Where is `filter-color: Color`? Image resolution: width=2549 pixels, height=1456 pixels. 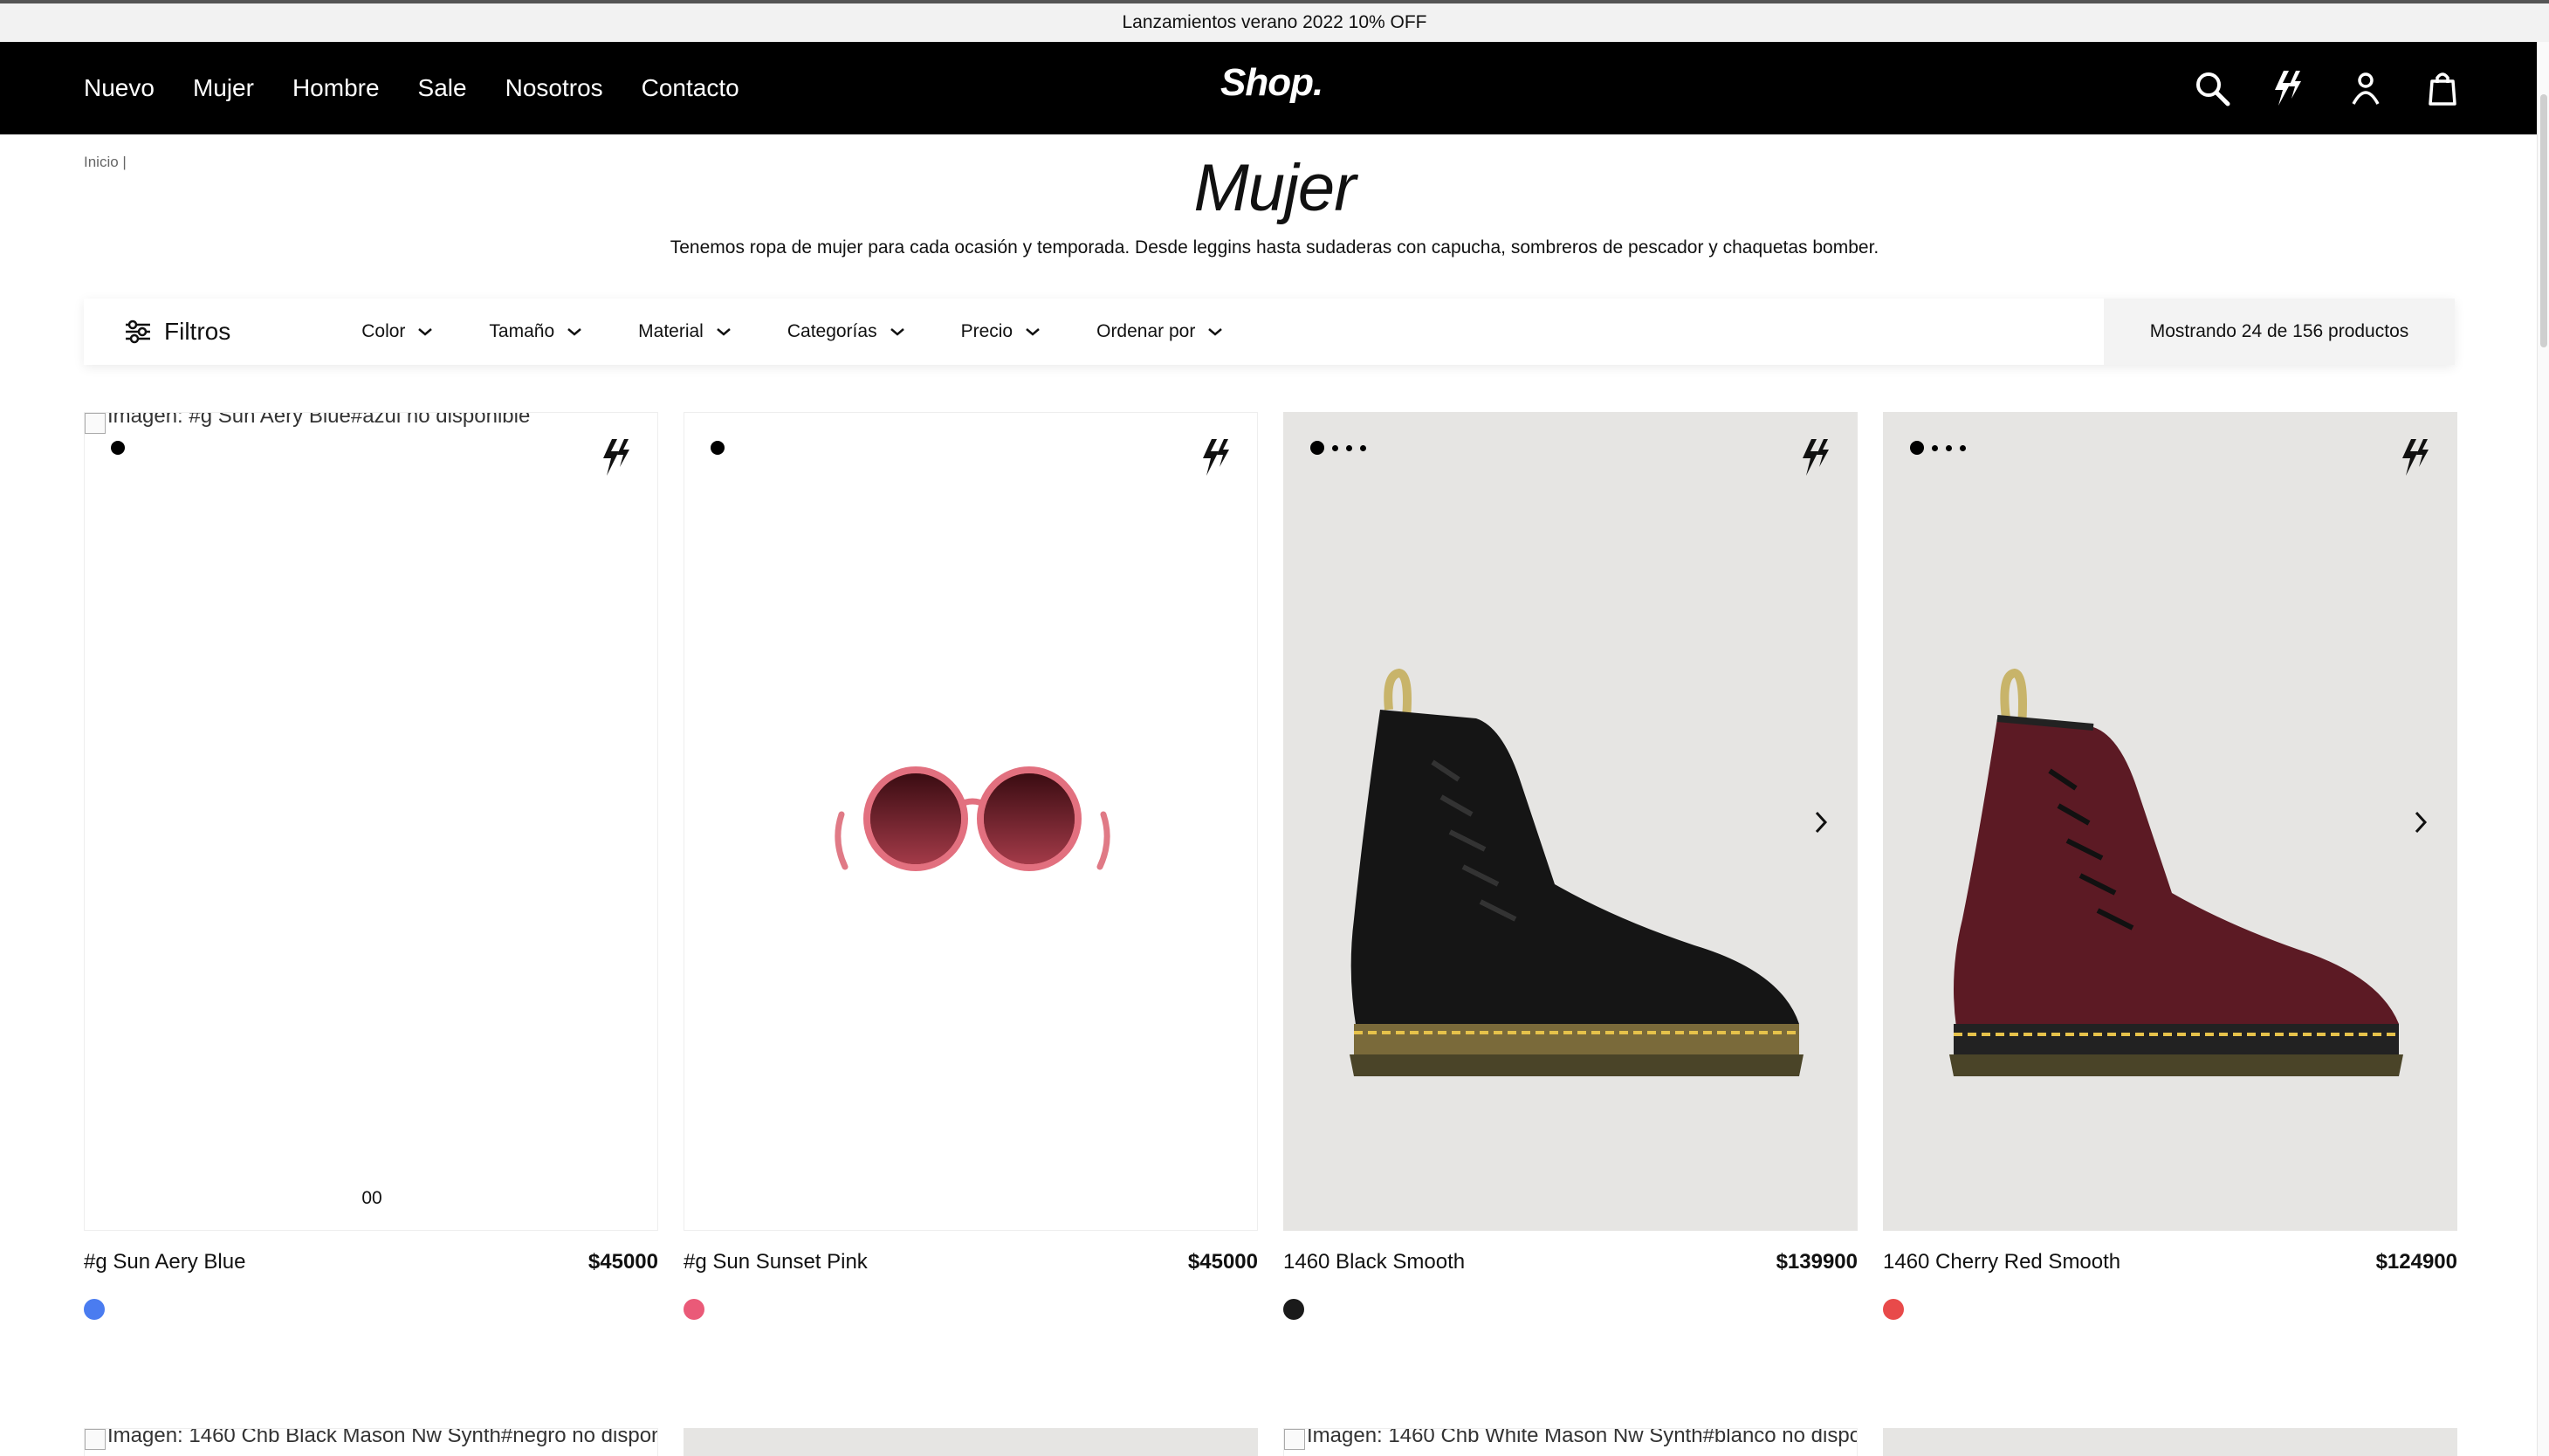 filter-color: Color is located at coordinates (397, 331).